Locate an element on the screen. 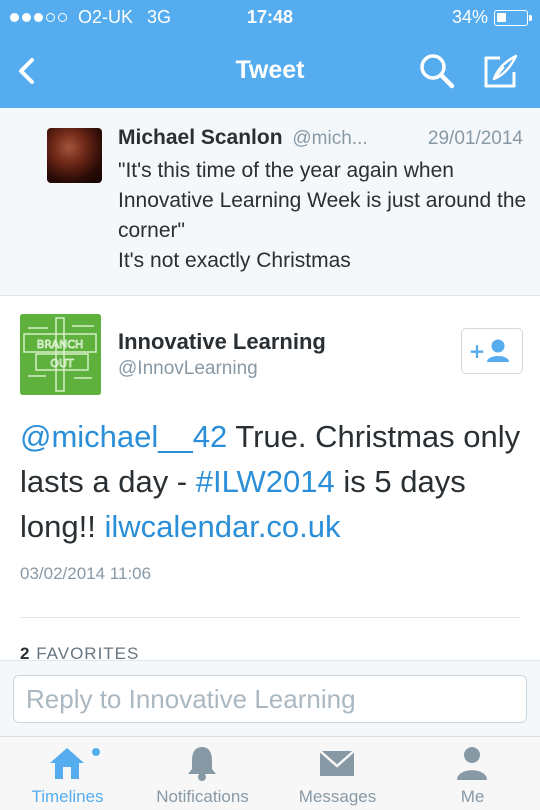 Image resolution: width=540 pixels, height=810 pixels. battery-percent: 34% is located at coordinates (469, 17).